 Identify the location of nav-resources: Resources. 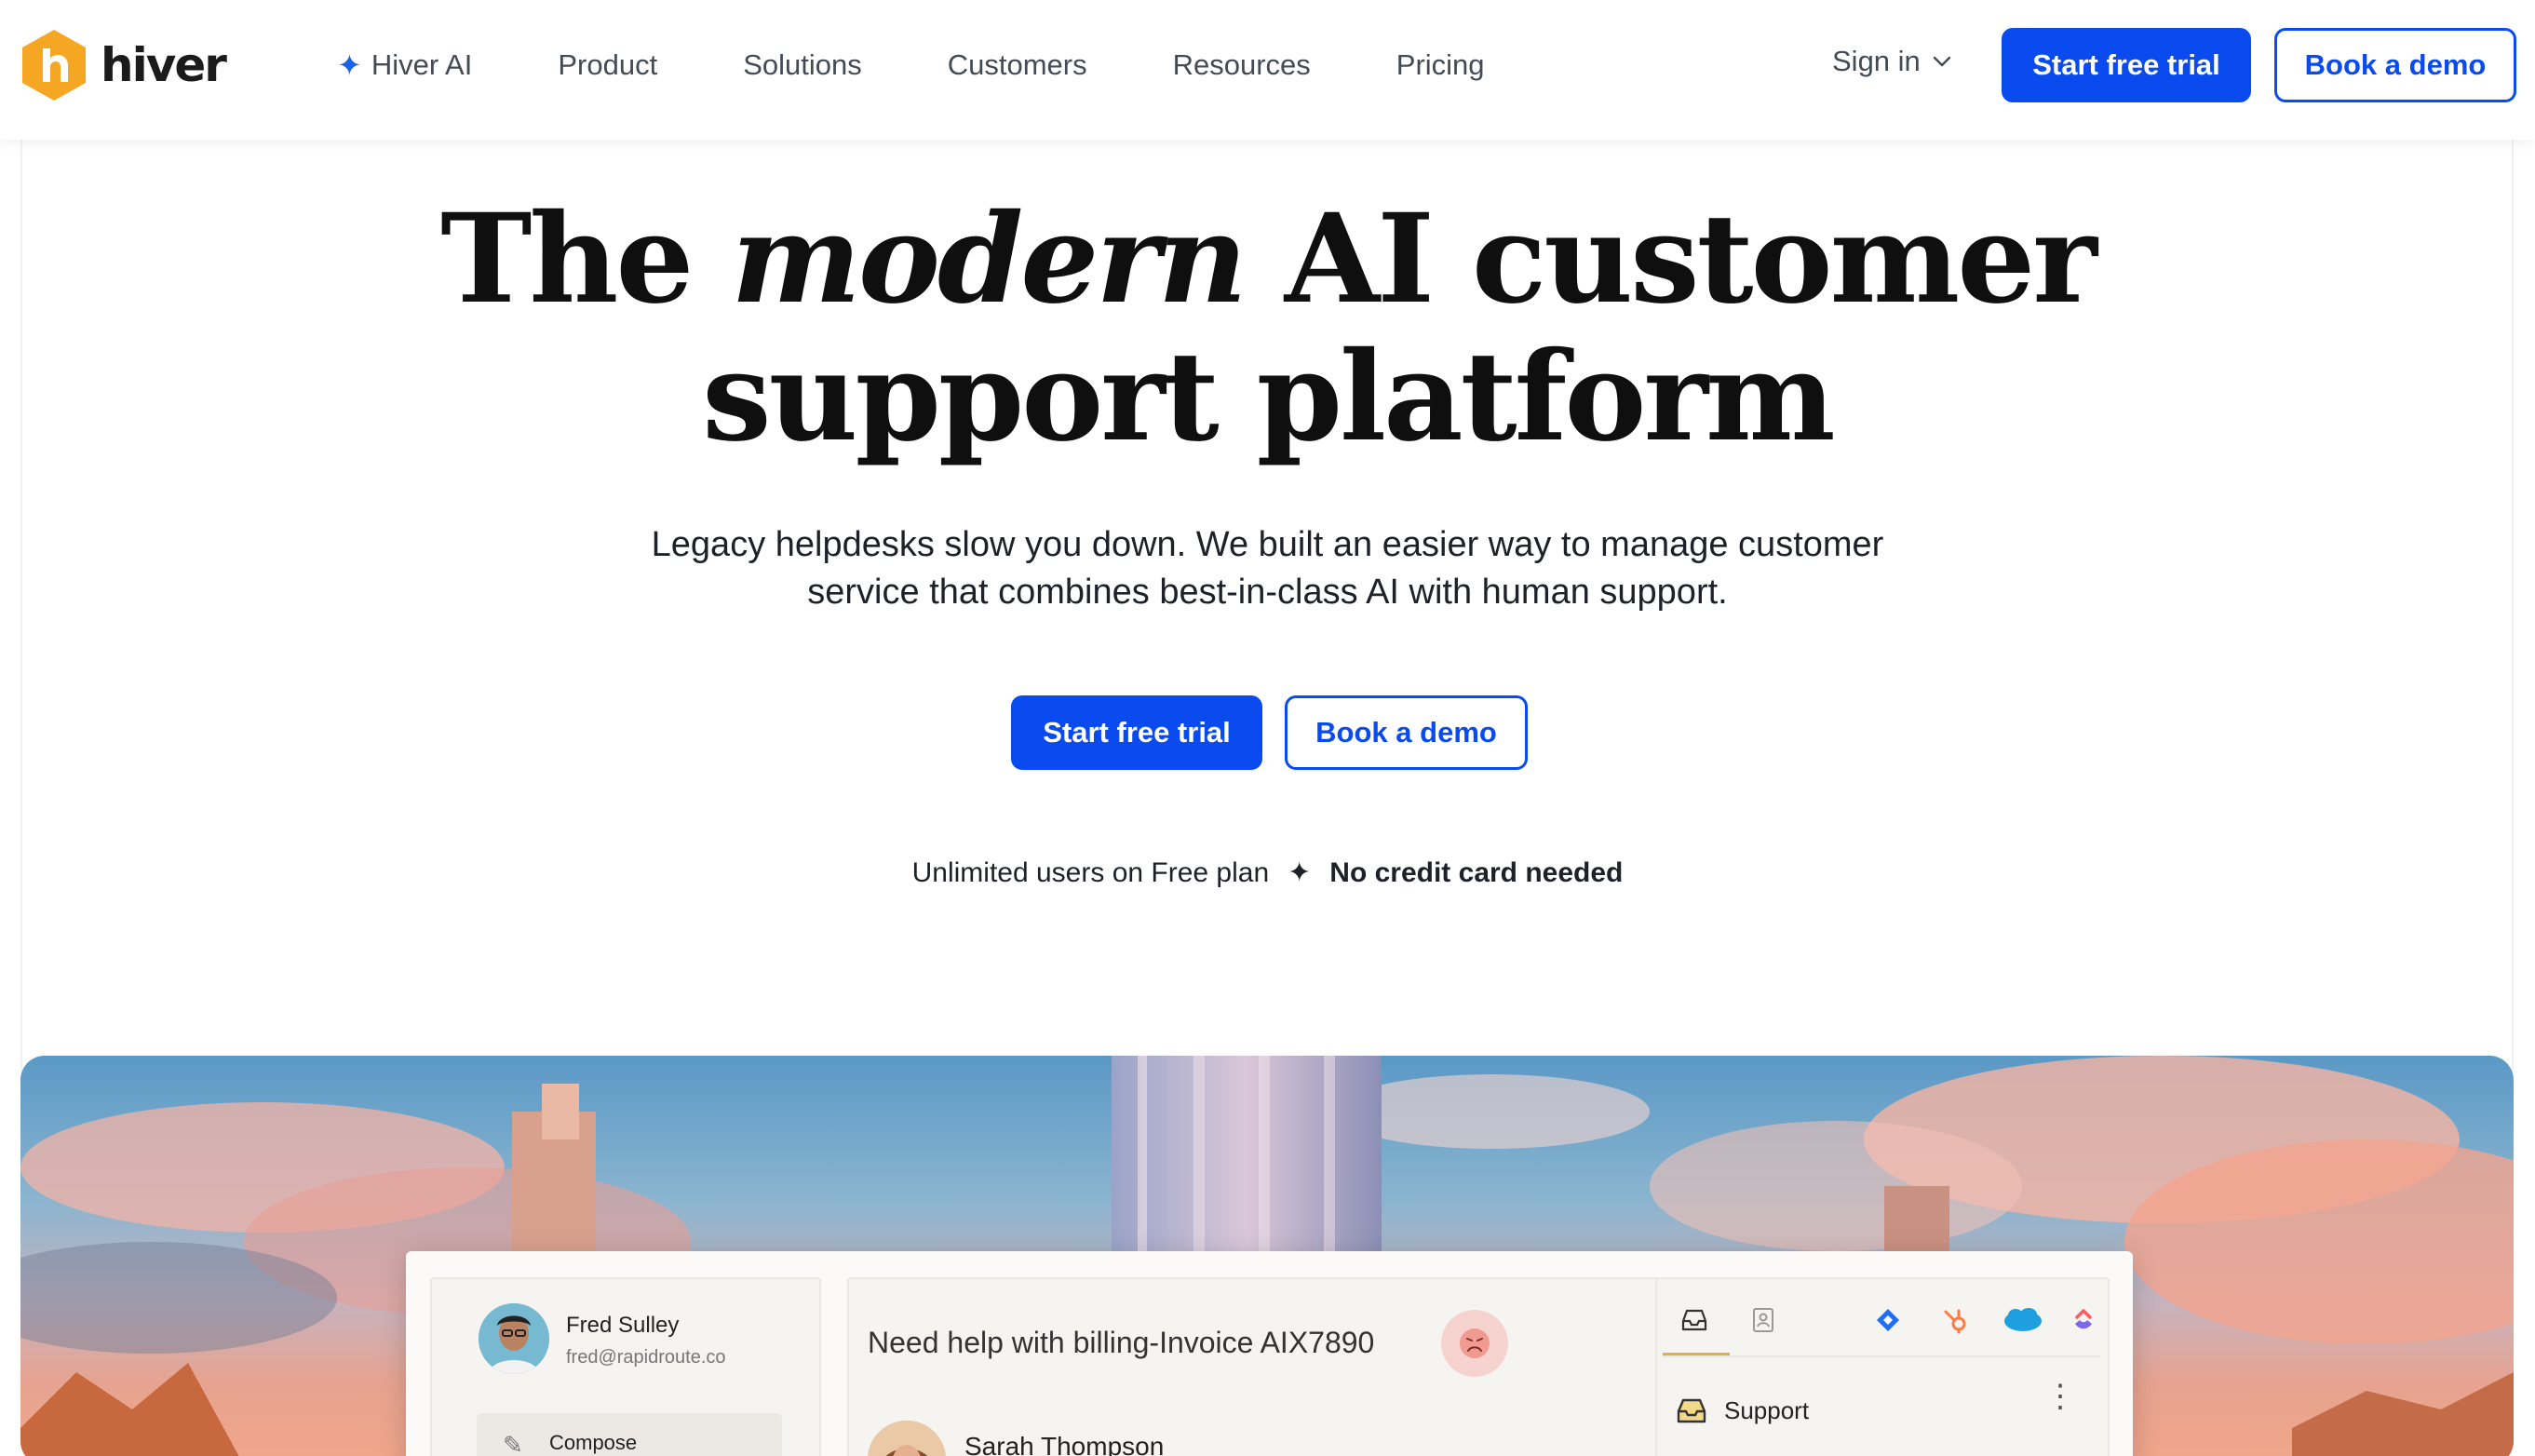
(1242, 65).